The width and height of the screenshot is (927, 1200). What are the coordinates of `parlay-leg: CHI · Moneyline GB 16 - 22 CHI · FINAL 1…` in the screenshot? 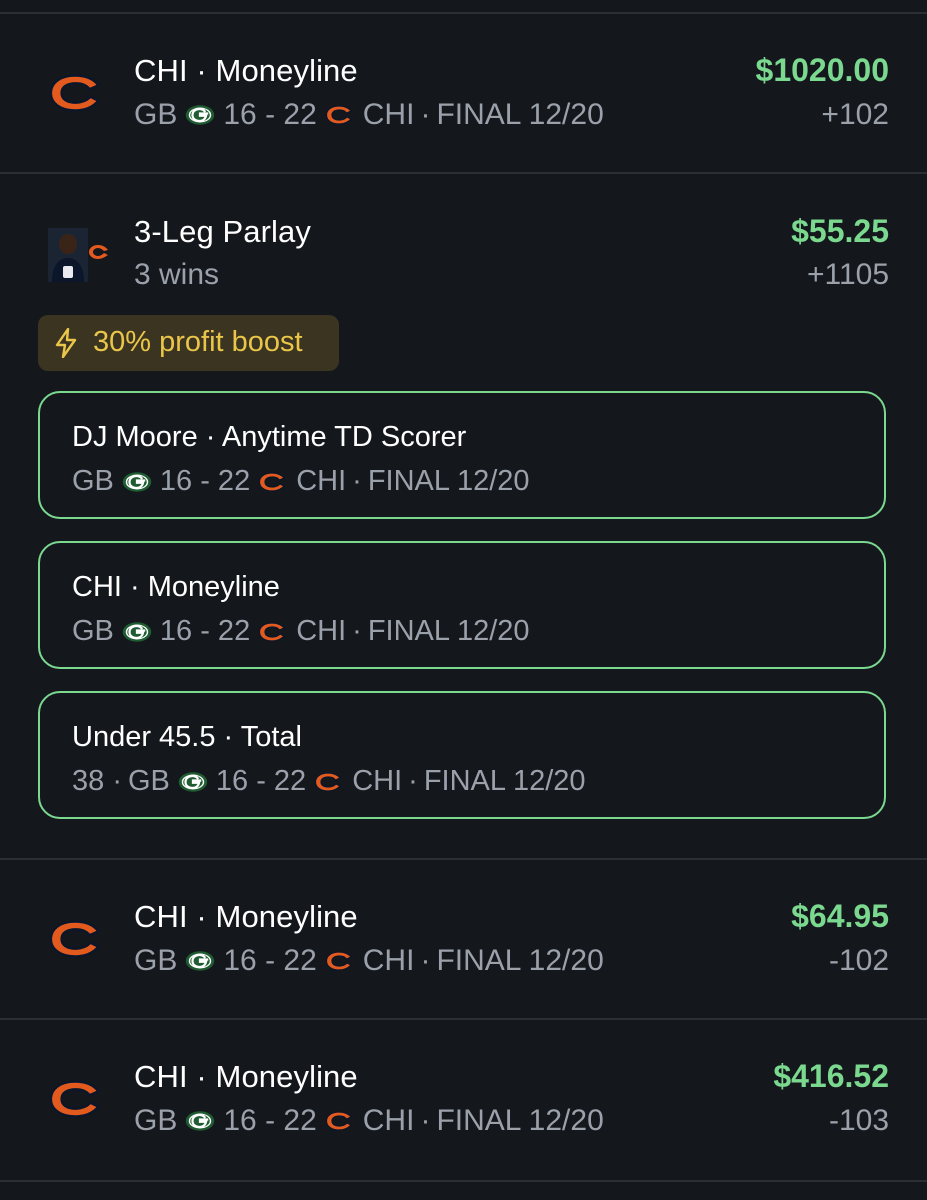 It's located at (462, 605).